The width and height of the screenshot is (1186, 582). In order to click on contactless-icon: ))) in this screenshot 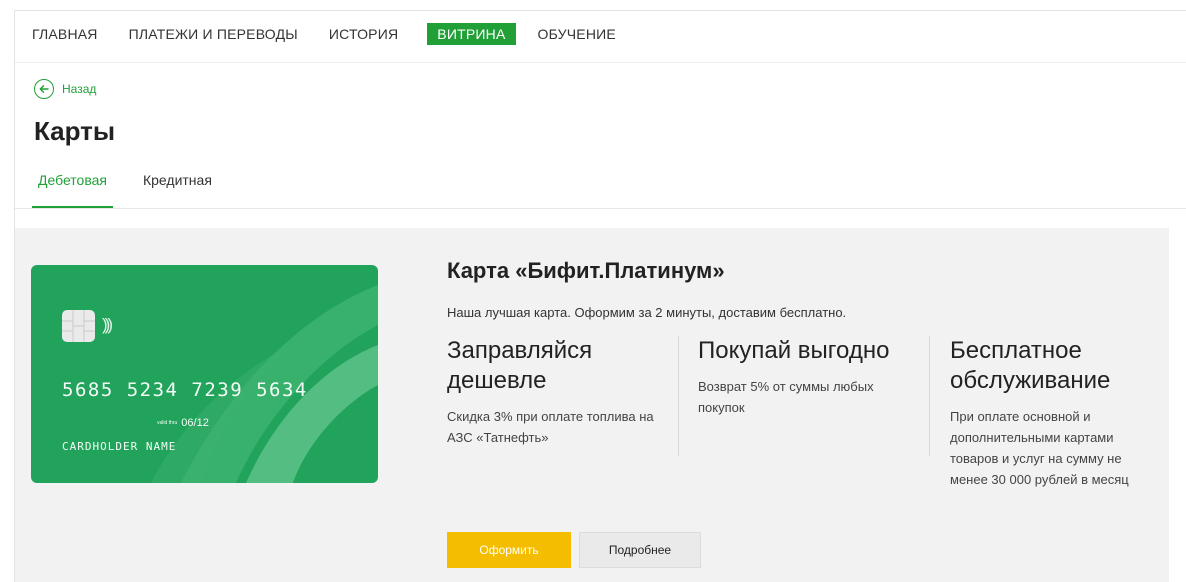, I will do `click(107, 324)`.